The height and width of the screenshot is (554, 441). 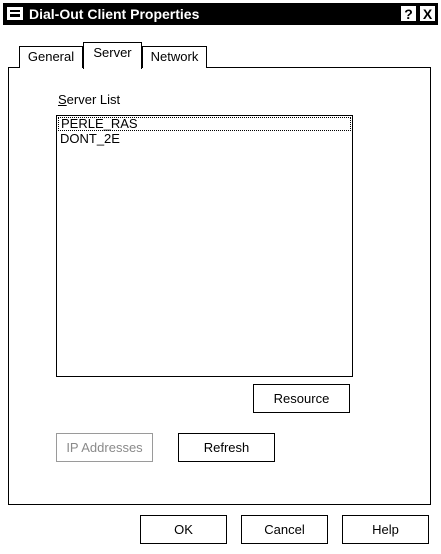 What do you see at coordinates (51, 57) in the screenshot?
I see `tab-general: General` at bounding box center [51, 57].